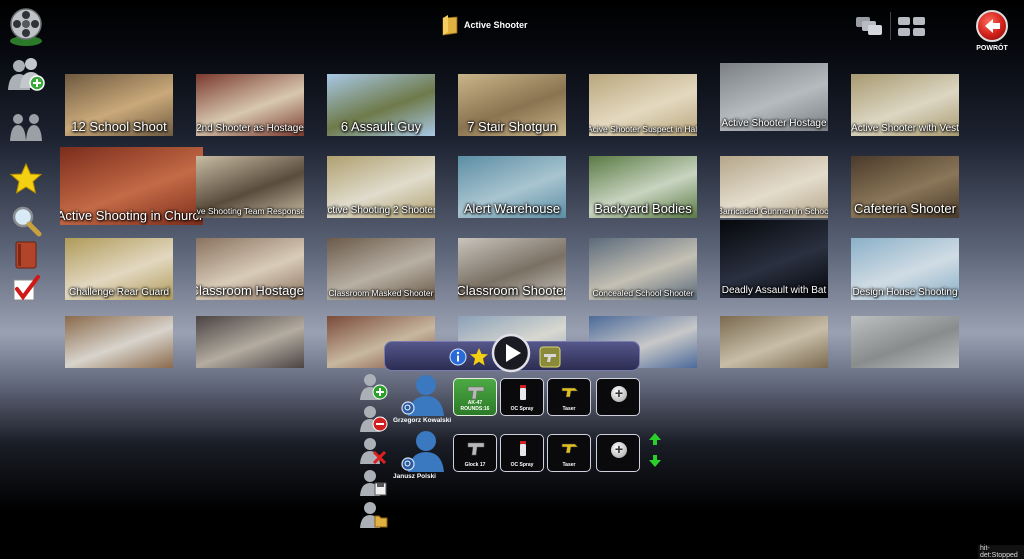 This screenshot has height=559, width=1024. Describe the element at coordinates (250, 128) in the screenshot. I see `scenario-title: 2nd Shooter as Hostage` at that location.